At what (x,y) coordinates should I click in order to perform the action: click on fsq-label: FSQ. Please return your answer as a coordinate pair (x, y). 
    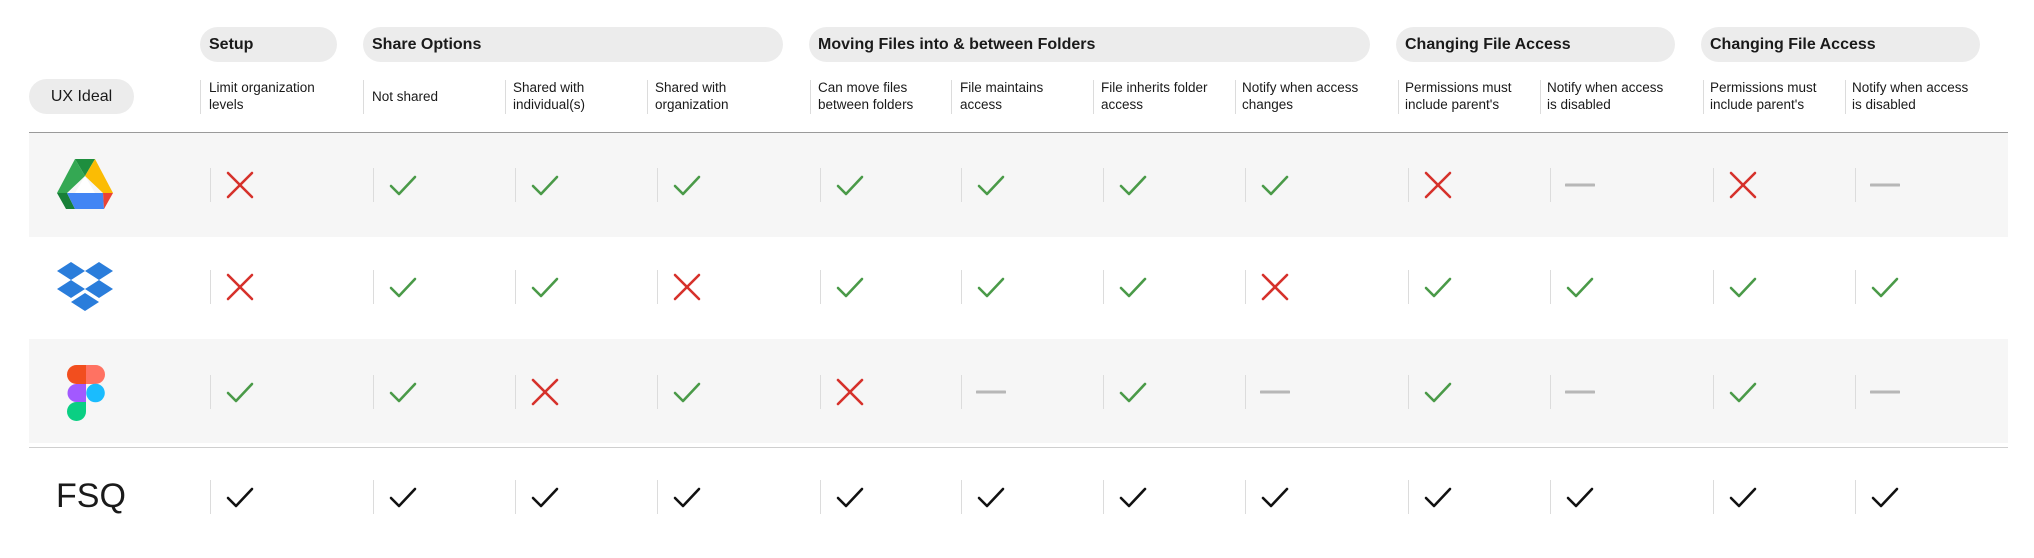
    Looking at the image, I should click on (91, 496).